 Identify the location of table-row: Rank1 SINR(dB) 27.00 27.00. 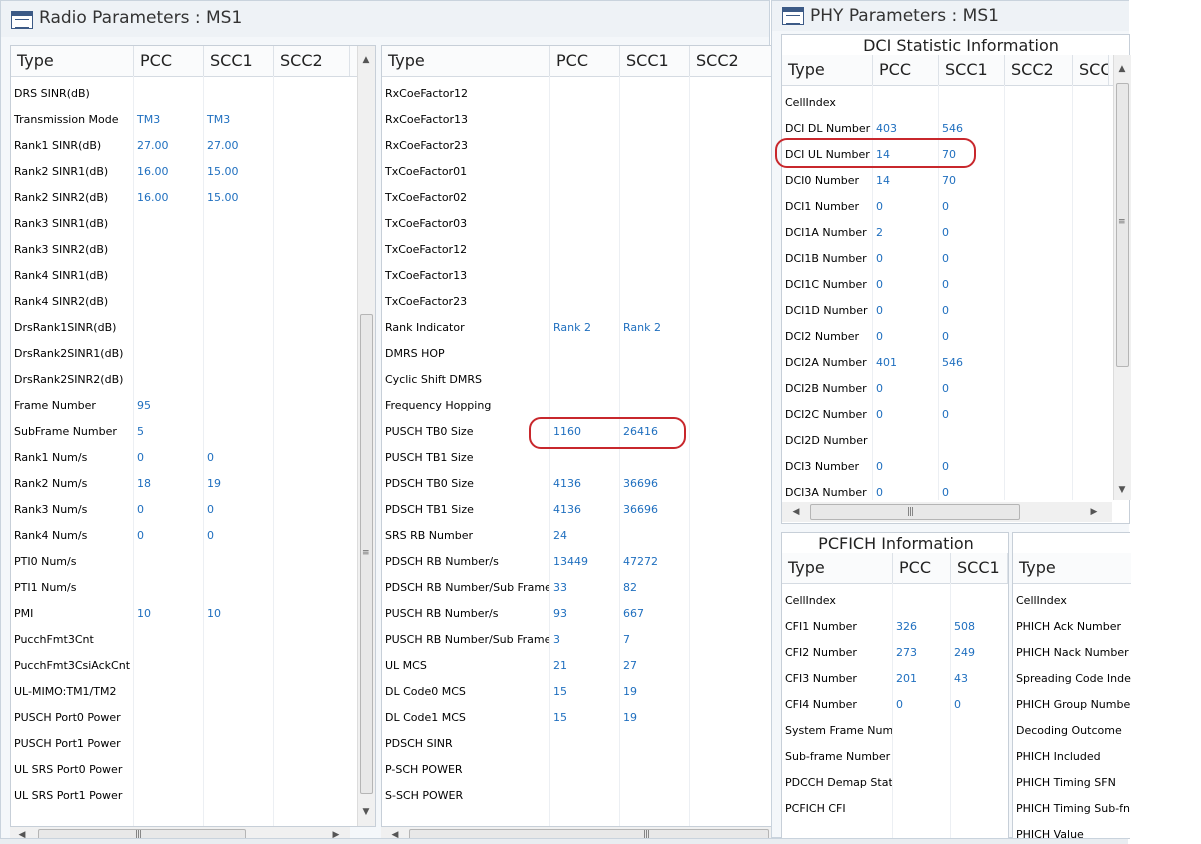
(193, 146).